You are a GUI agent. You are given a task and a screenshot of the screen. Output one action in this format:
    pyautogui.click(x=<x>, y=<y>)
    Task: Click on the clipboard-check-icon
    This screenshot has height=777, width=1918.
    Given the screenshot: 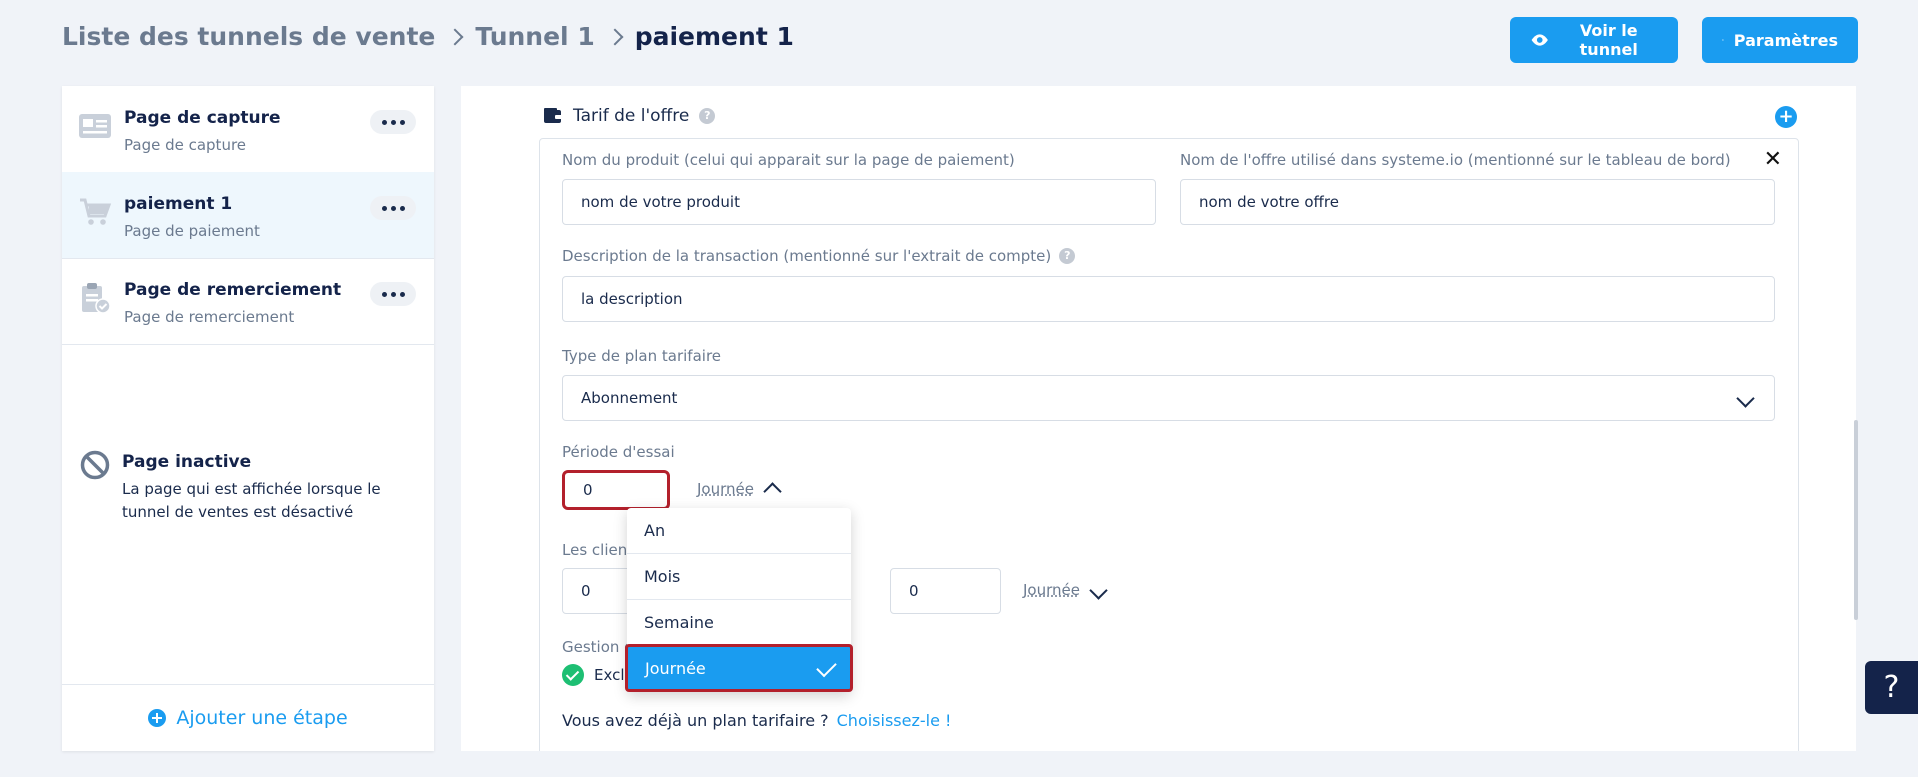 What is the action you would take?
    pyautogui.click(x=96, y=298)
    